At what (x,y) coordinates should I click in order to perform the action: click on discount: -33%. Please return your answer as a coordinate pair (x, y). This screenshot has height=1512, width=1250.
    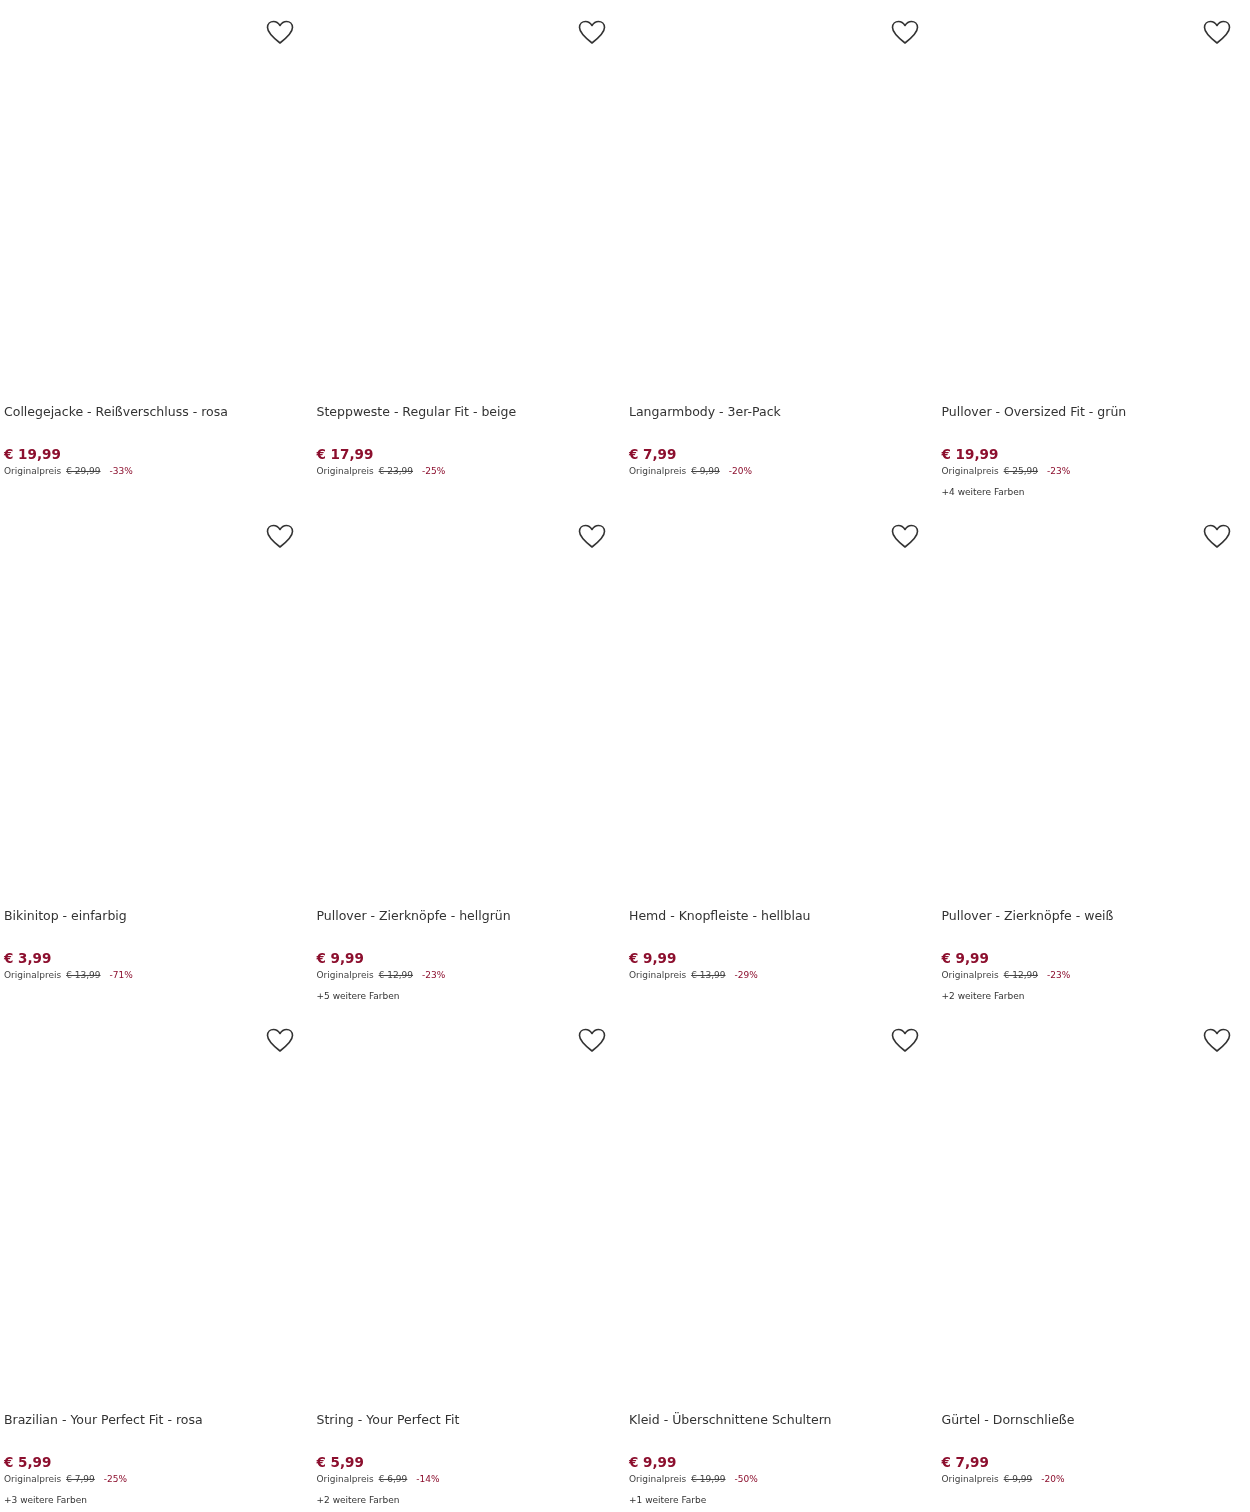
    Looking at the image, I should click on (121, 471).